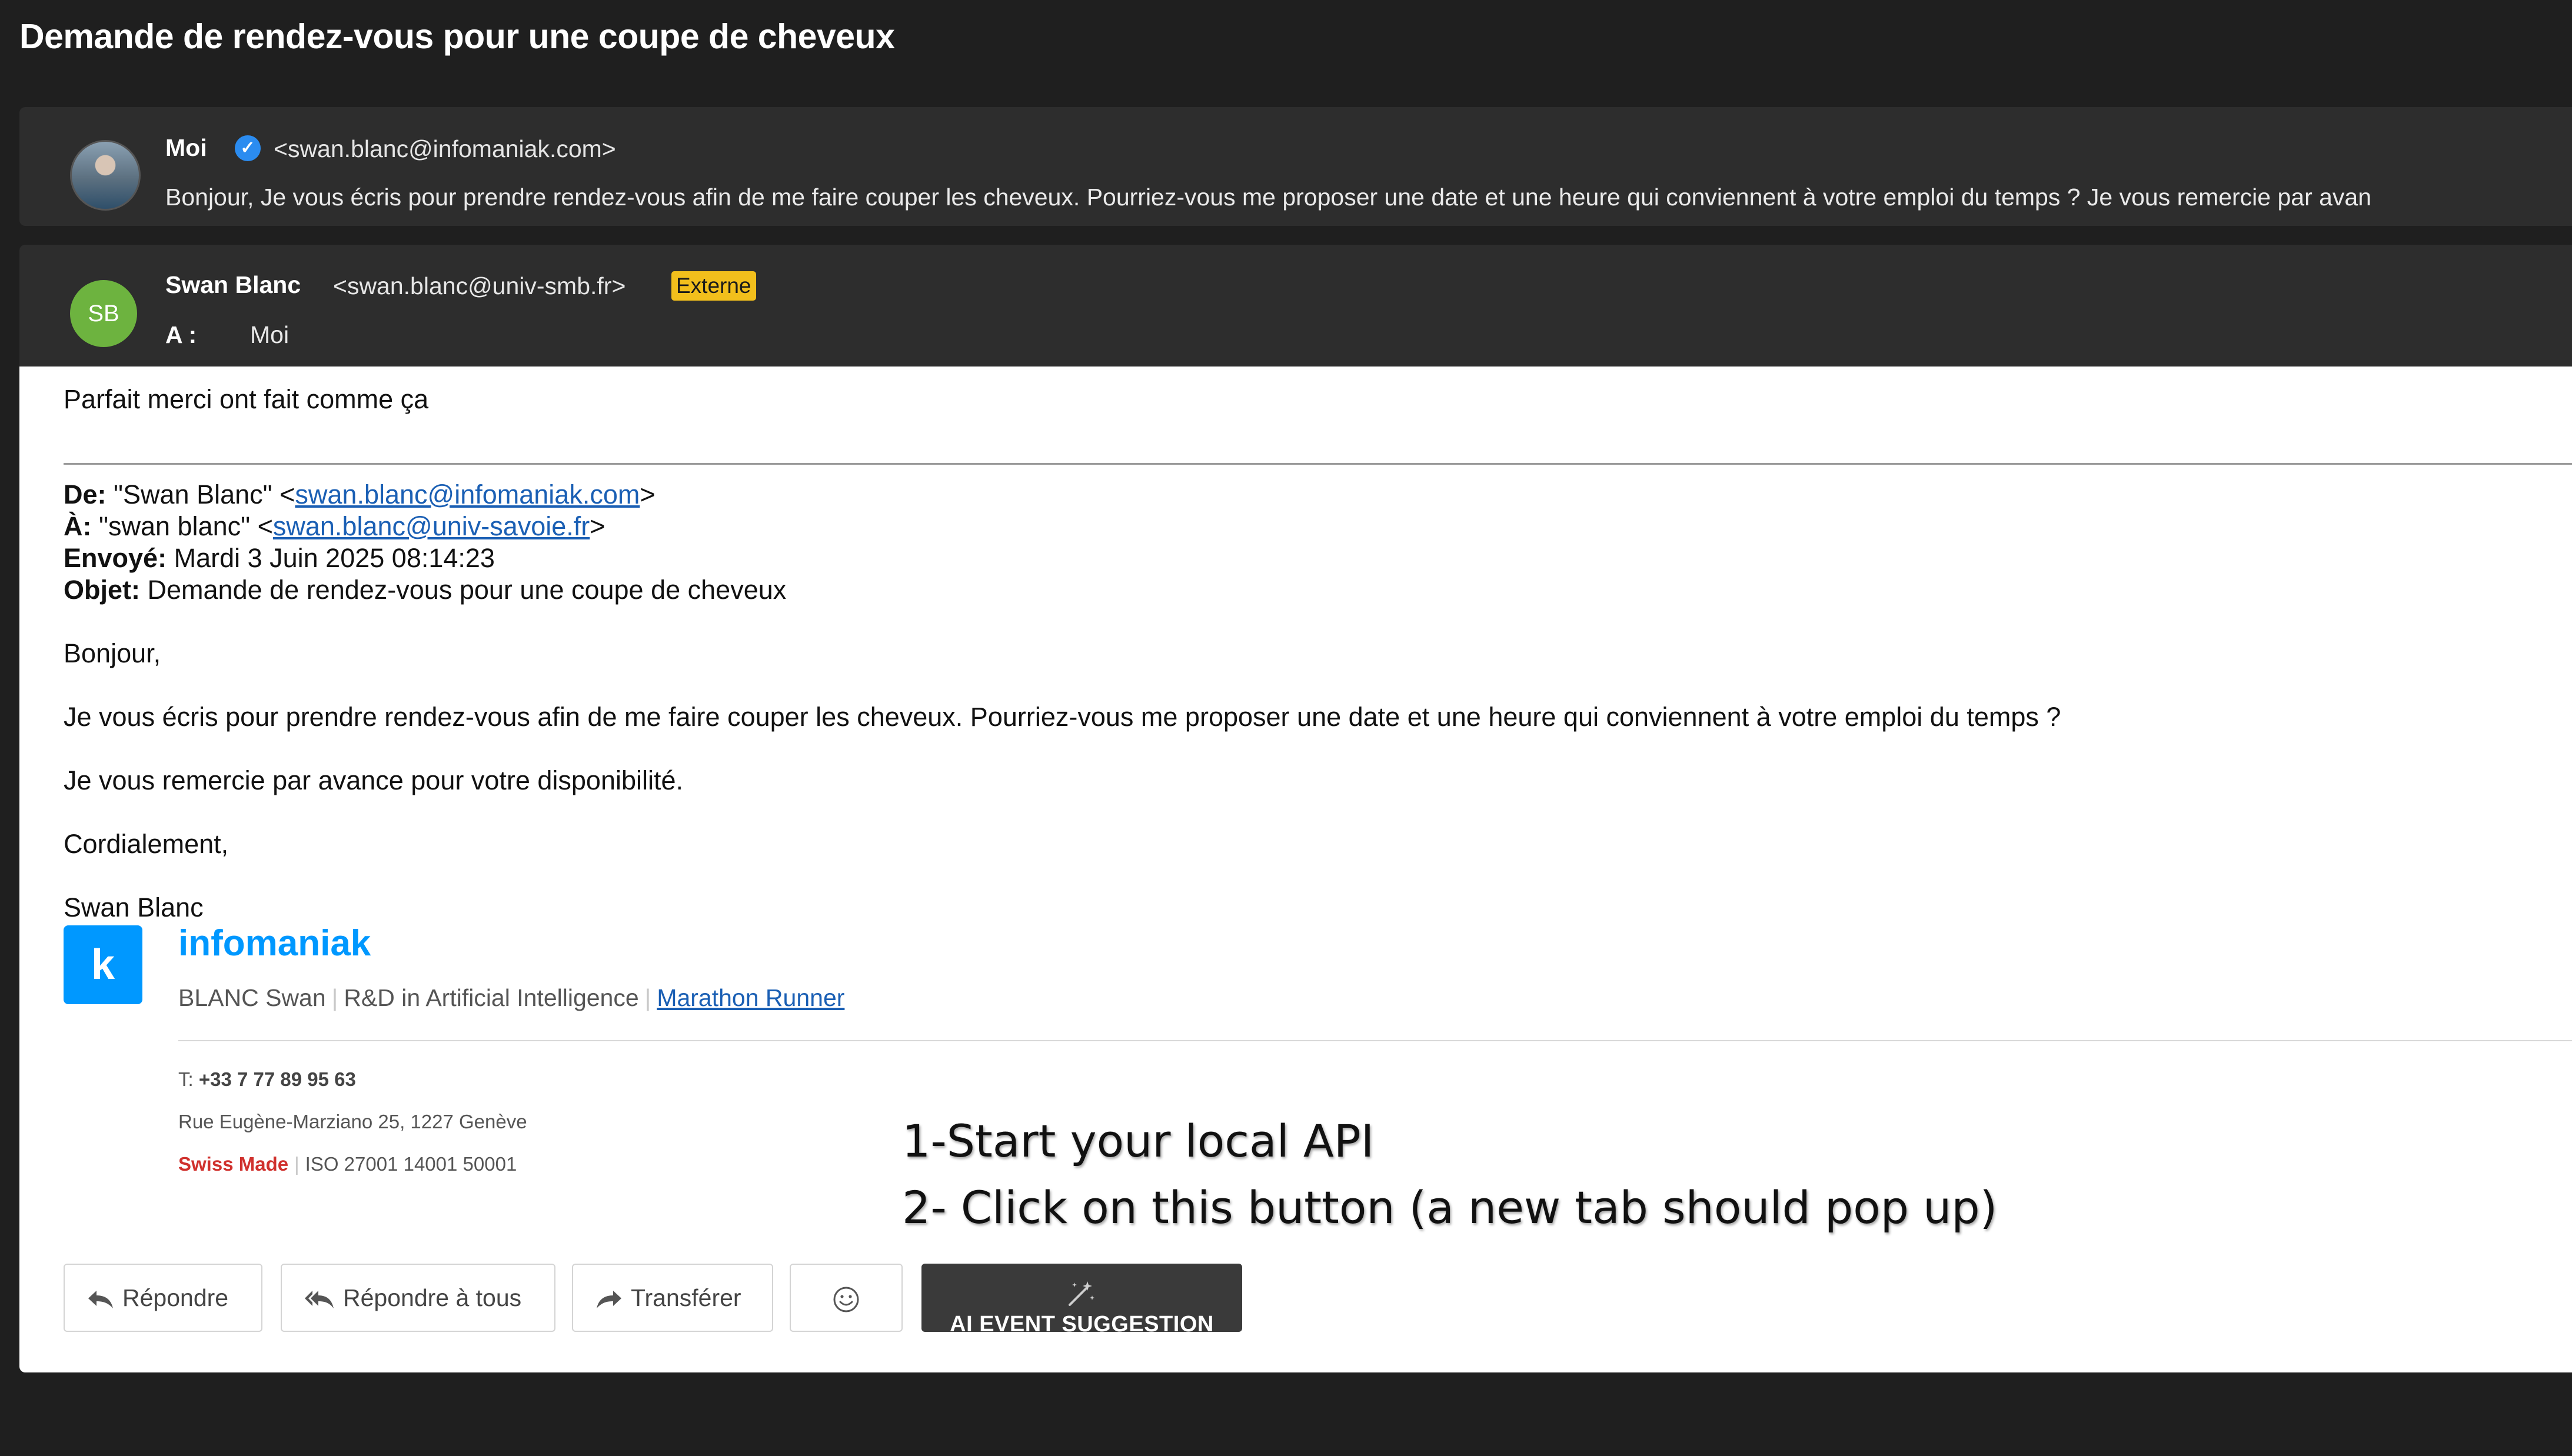 This screenshot has height=1456, width=2572. I want to click on reply-all-button: Répondre à tous, so click(418, 1298).